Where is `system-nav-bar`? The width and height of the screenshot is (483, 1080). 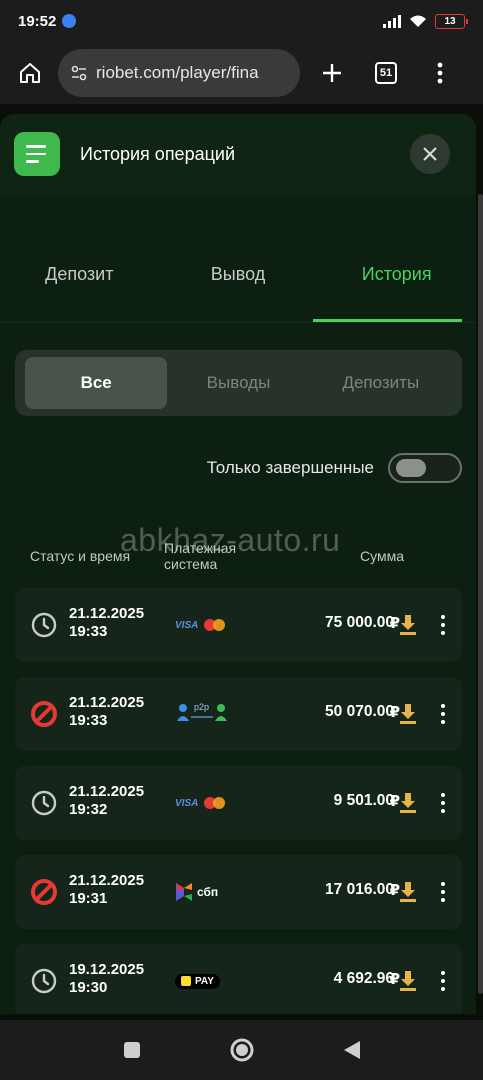
system-nav-bar is located at coordinates (241, 1050).